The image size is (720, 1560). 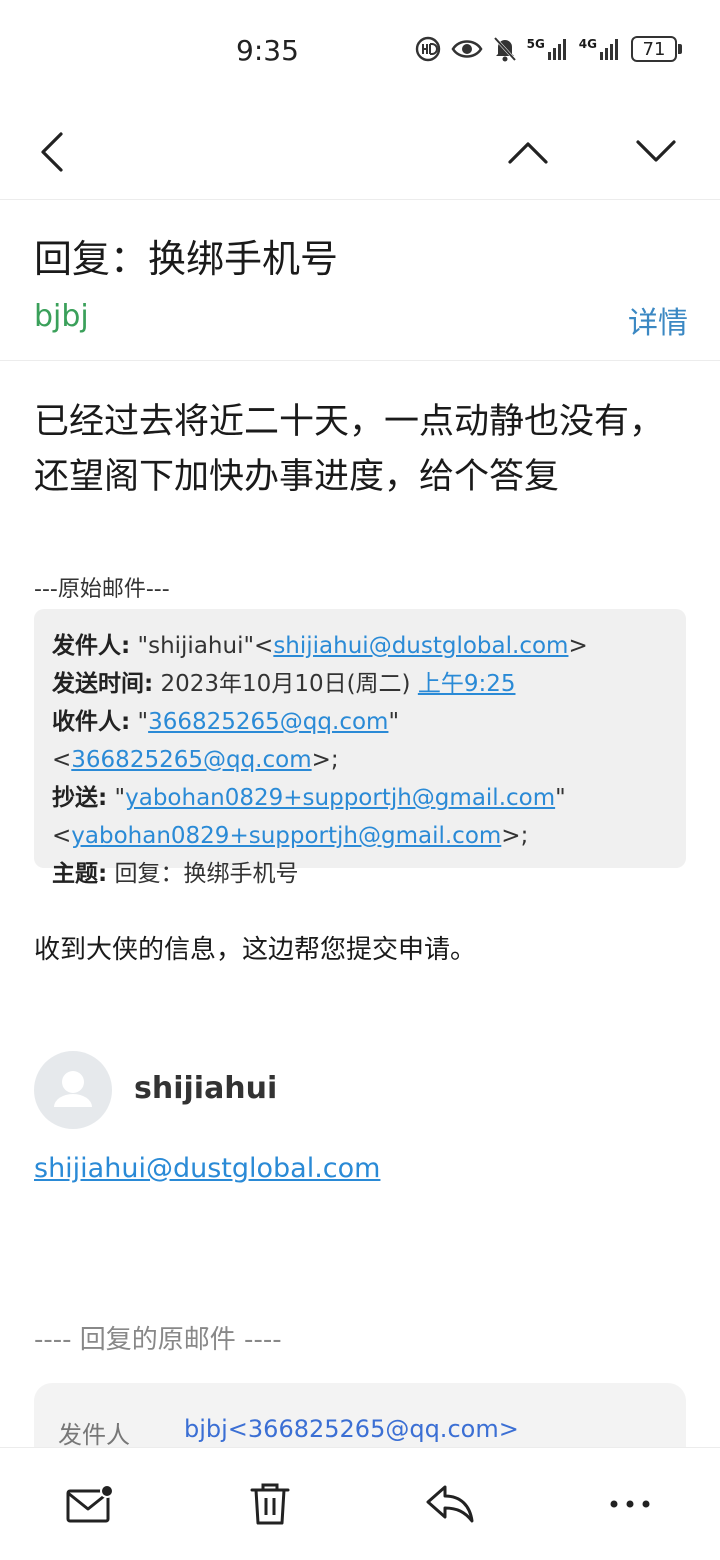 I want to click on battery-level: 71, so click(x=654, y=49).